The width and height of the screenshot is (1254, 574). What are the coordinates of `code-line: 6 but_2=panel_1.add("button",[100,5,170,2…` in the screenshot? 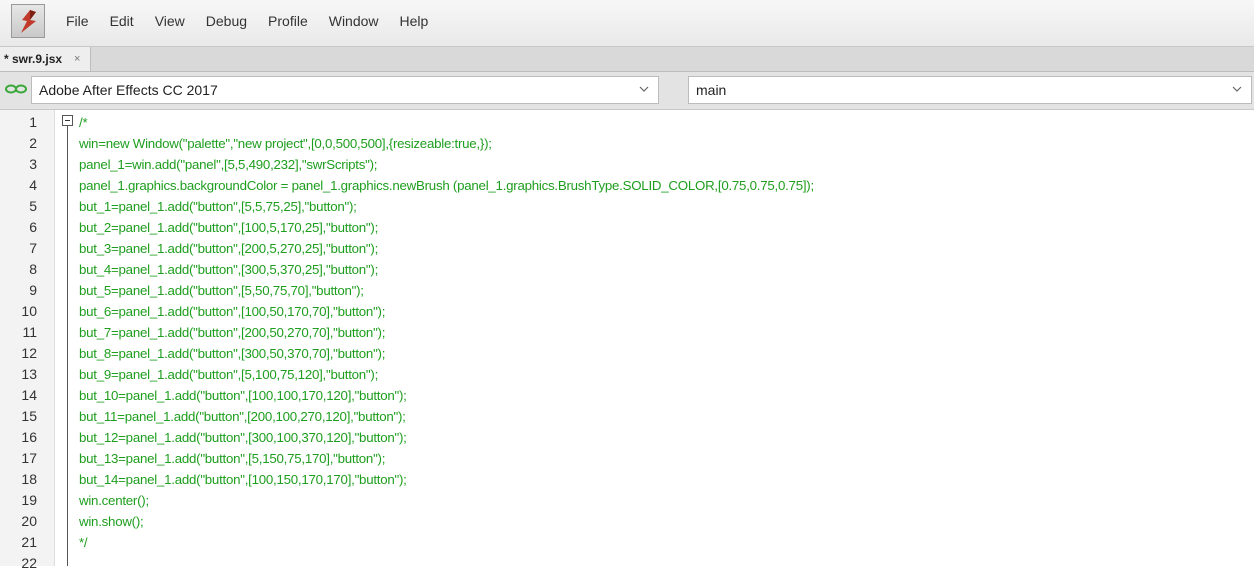 It's located at (627, 227).